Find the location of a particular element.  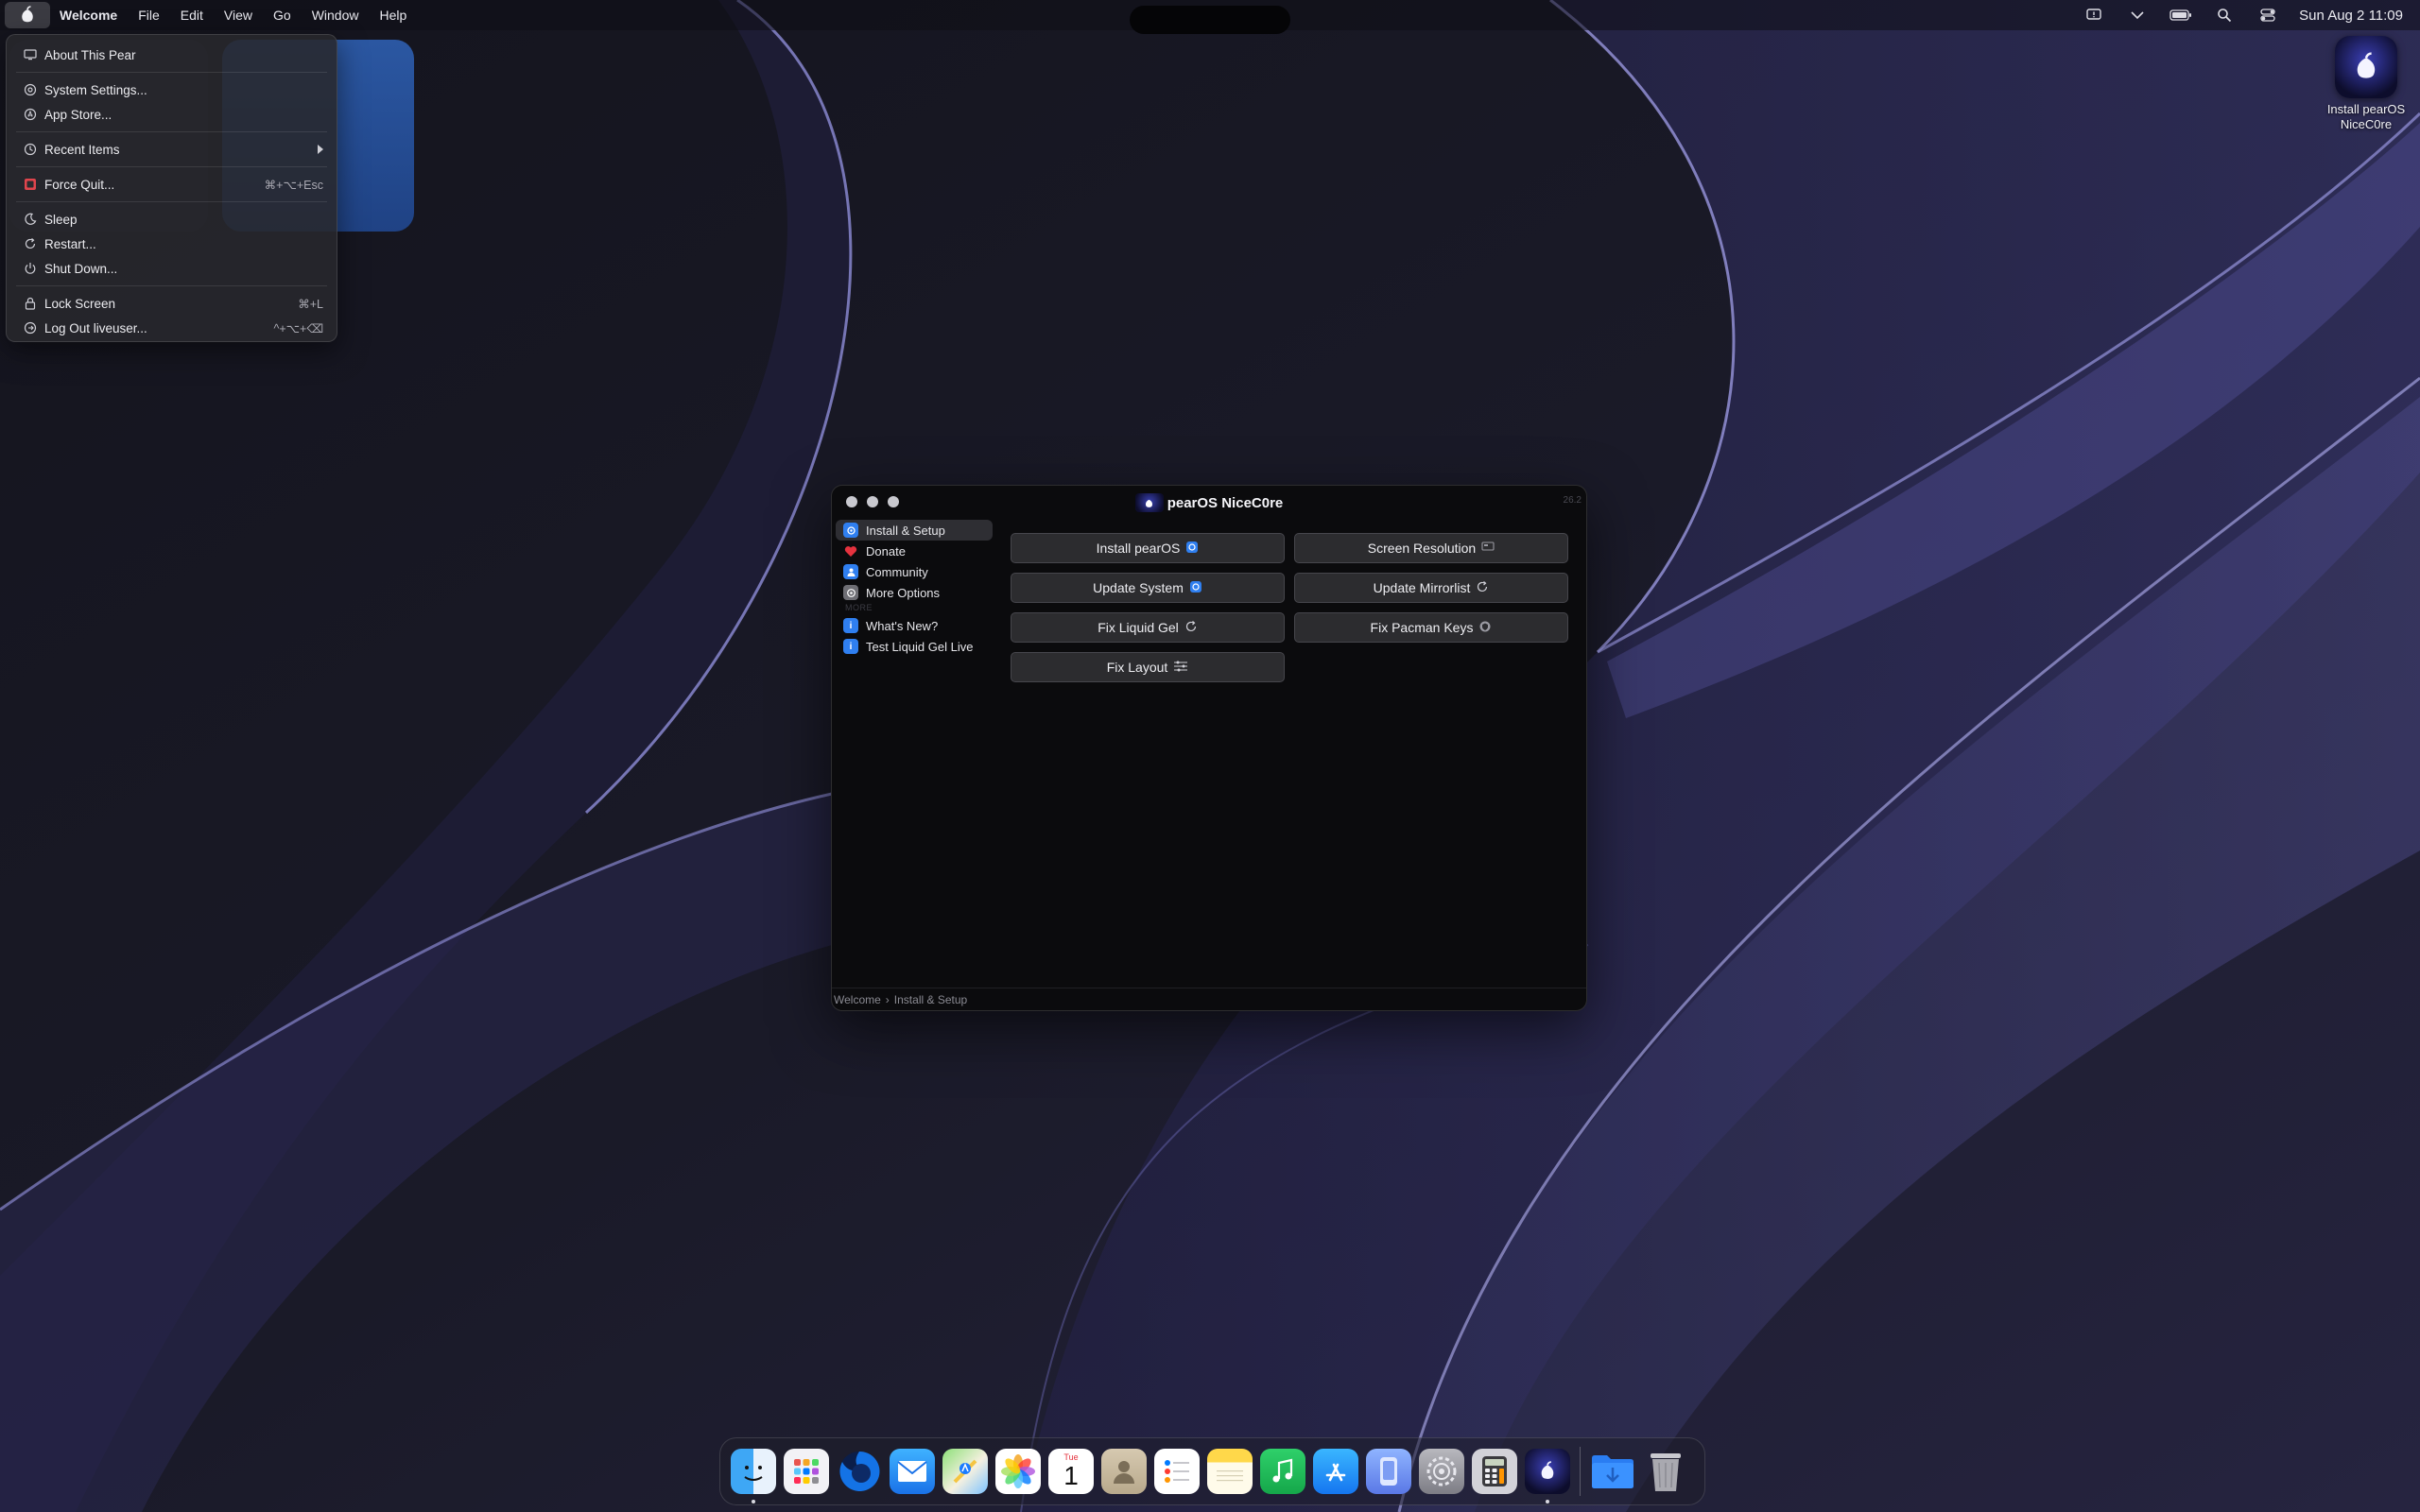

calendar-icon: Tue 1 is located at coordinates (1071, 1471).